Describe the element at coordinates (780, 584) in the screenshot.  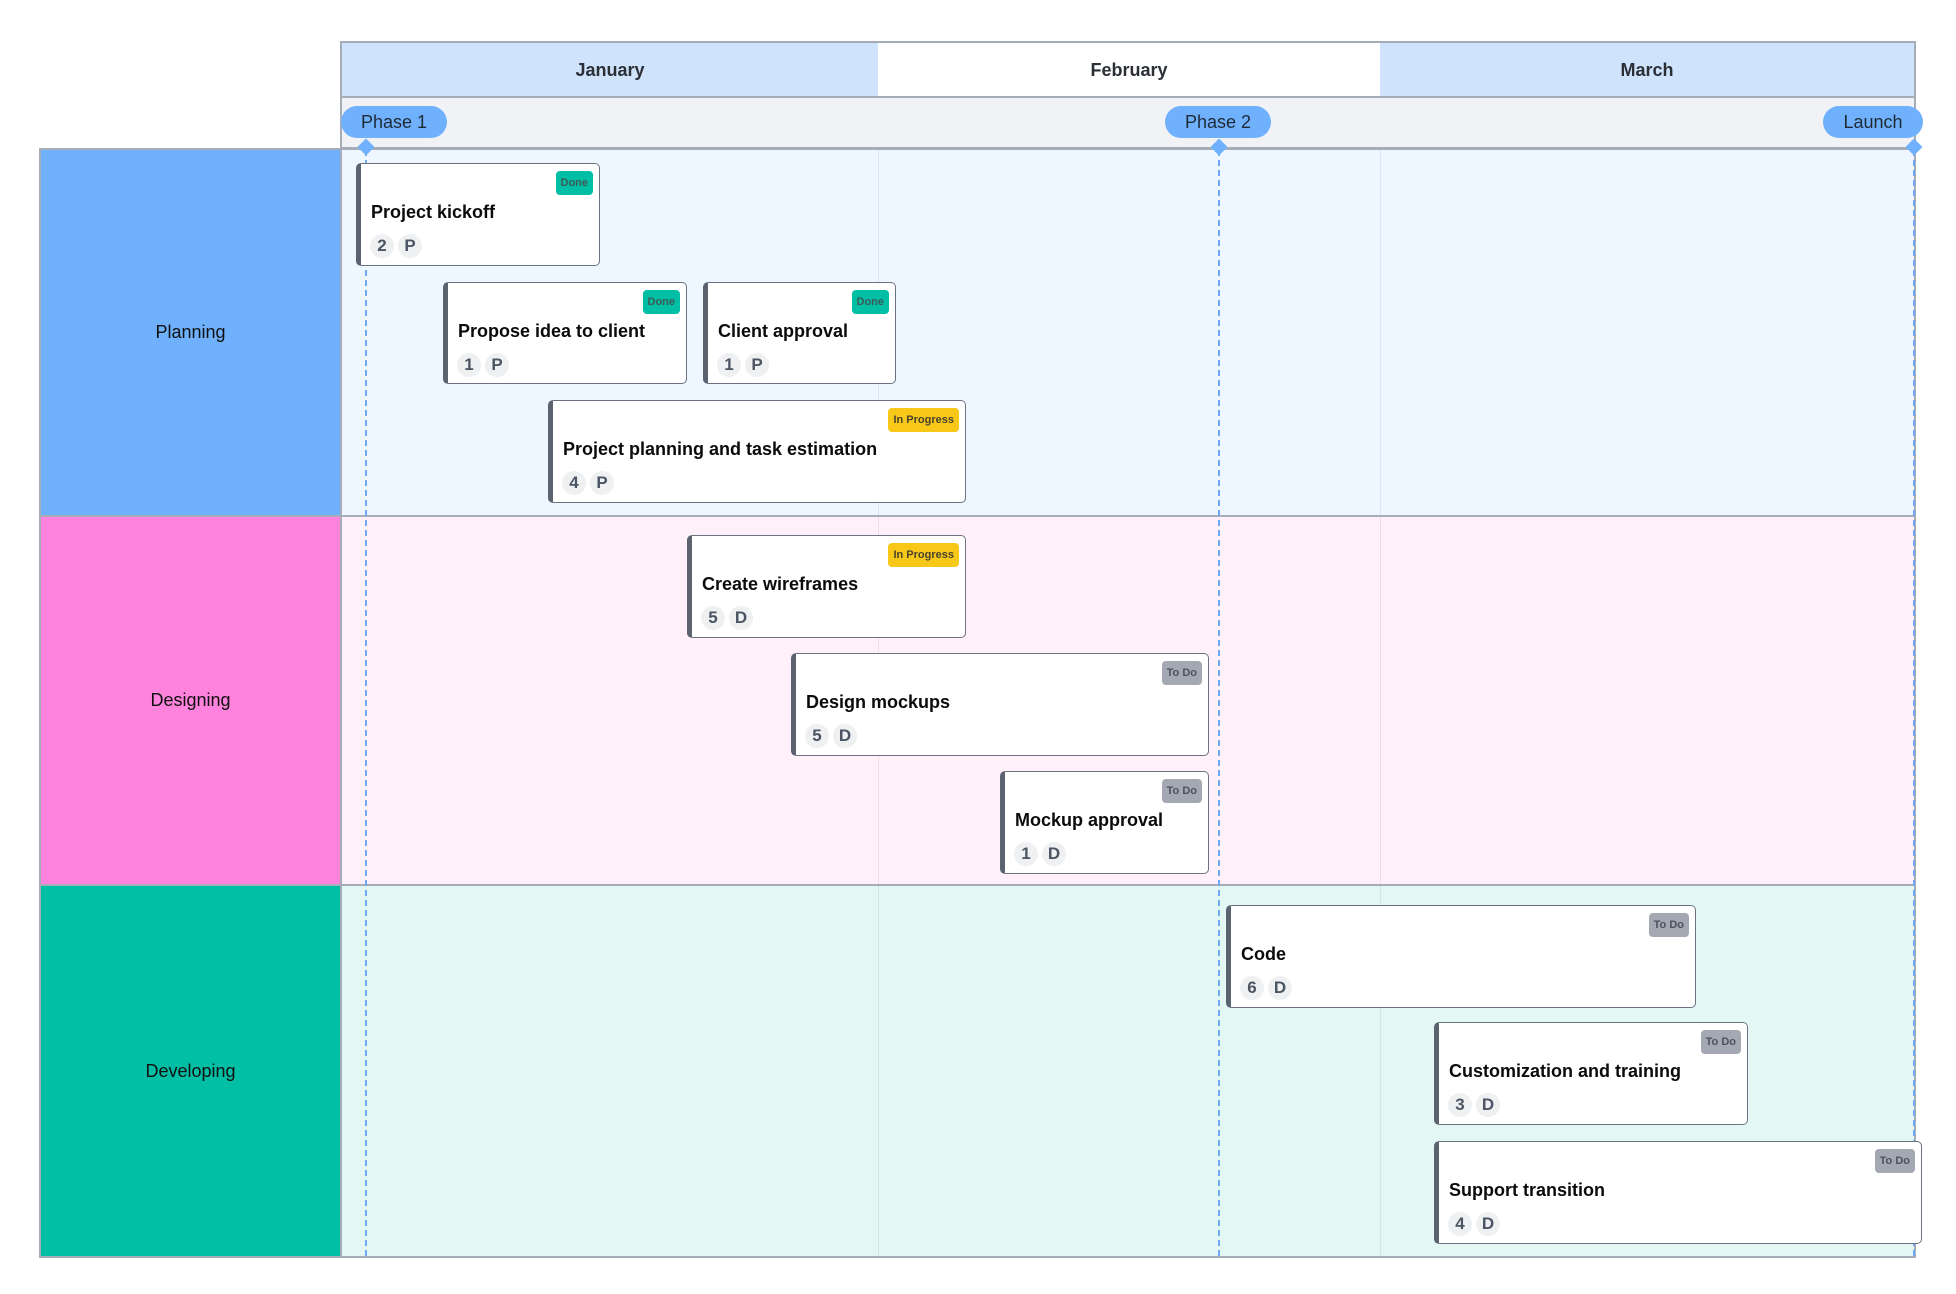
I see `task-title: Create wireframes` at that location.